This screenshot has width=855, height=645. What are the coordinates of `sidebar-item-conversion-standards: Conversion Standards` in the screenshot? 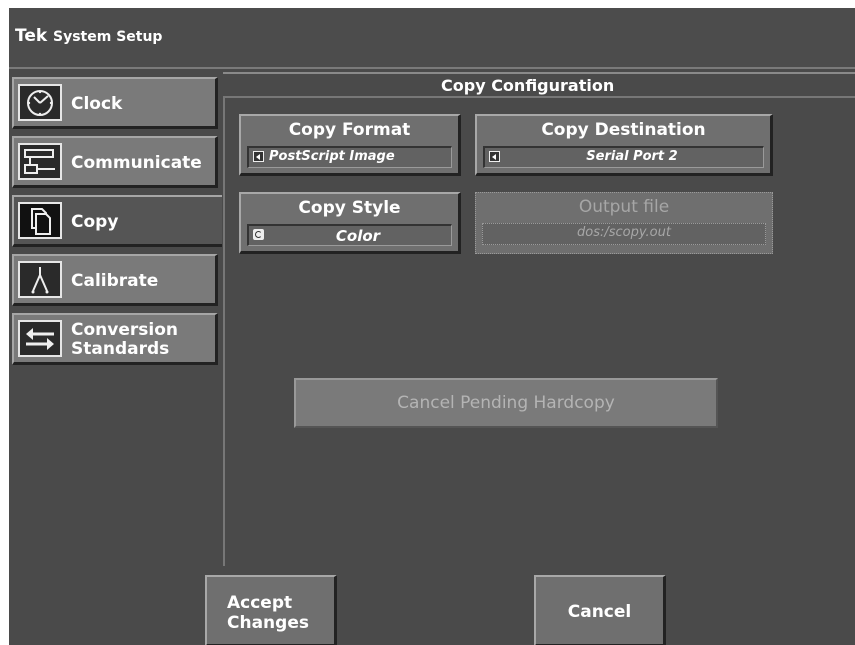 It's located at (115, 339).